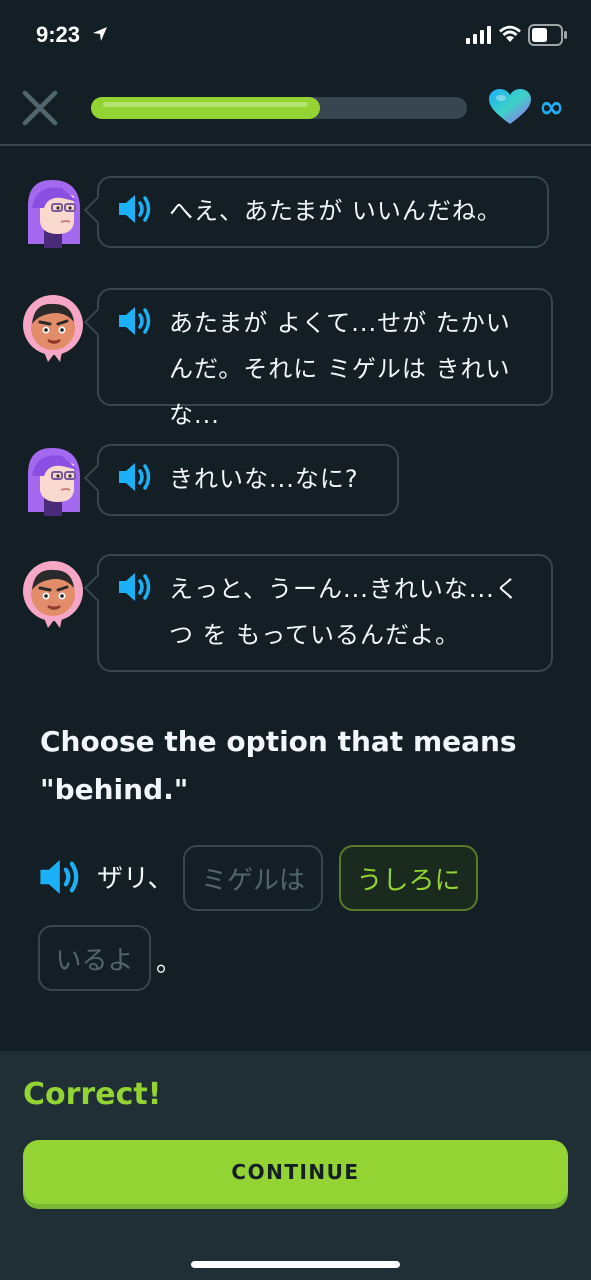 The height and width of the screenshot is (1280, 591). What do you see at coordinates (510, 107) in the screenshot?
I see `heart-icon` at bounding box center [510, 107].